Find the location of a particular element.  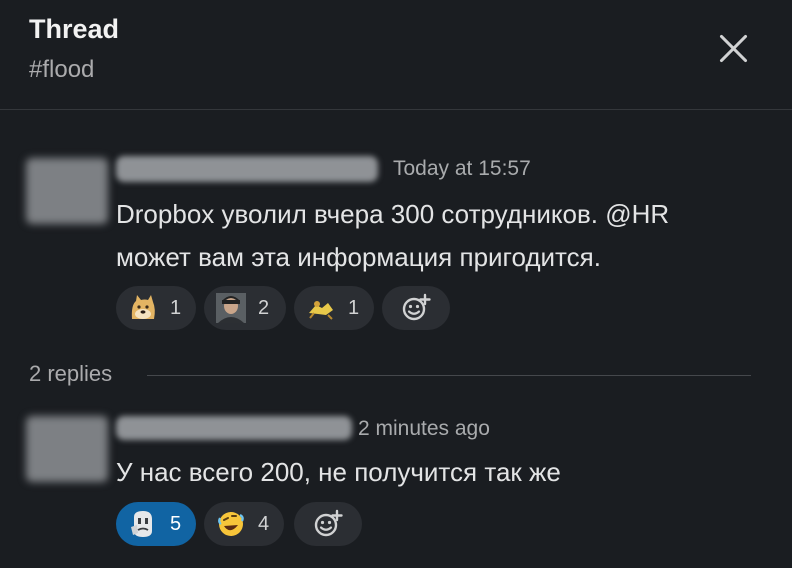

thinking-face-icon is located at coordinates (141, 524).